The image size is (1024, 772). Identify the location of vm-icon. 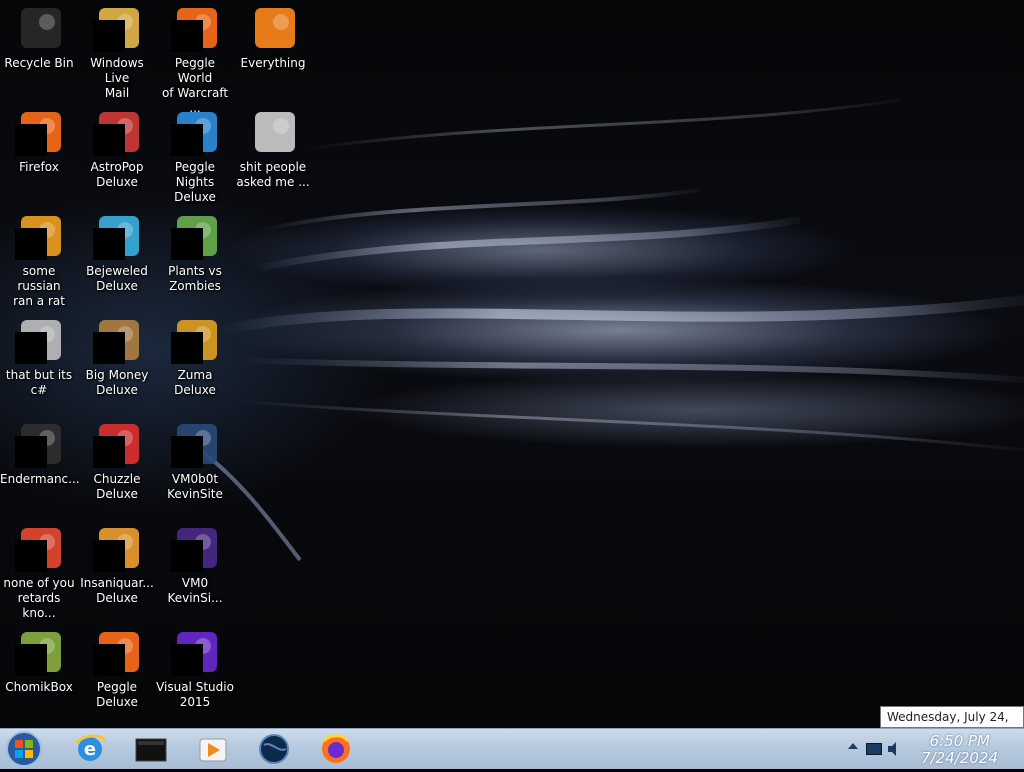
(195, 446).